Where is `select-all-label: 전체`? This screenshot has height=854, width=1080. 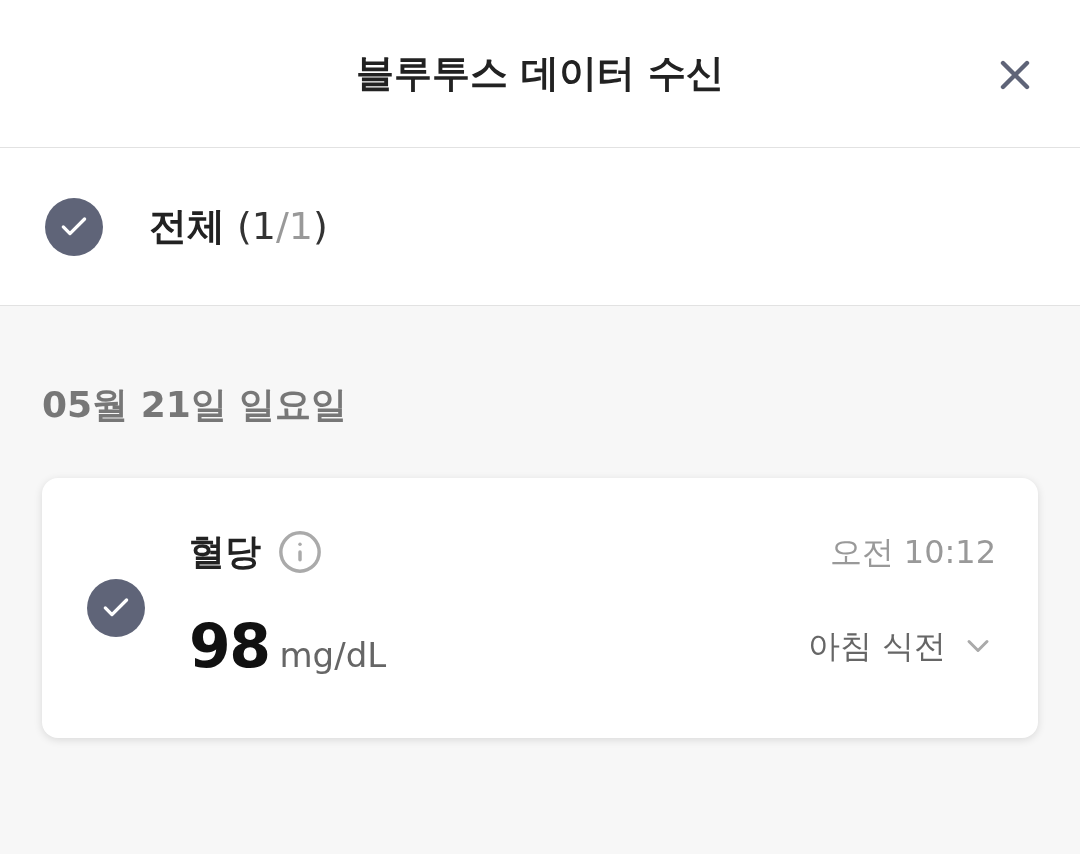
select-all-label: 전체 is located at coordinates (187, 226).